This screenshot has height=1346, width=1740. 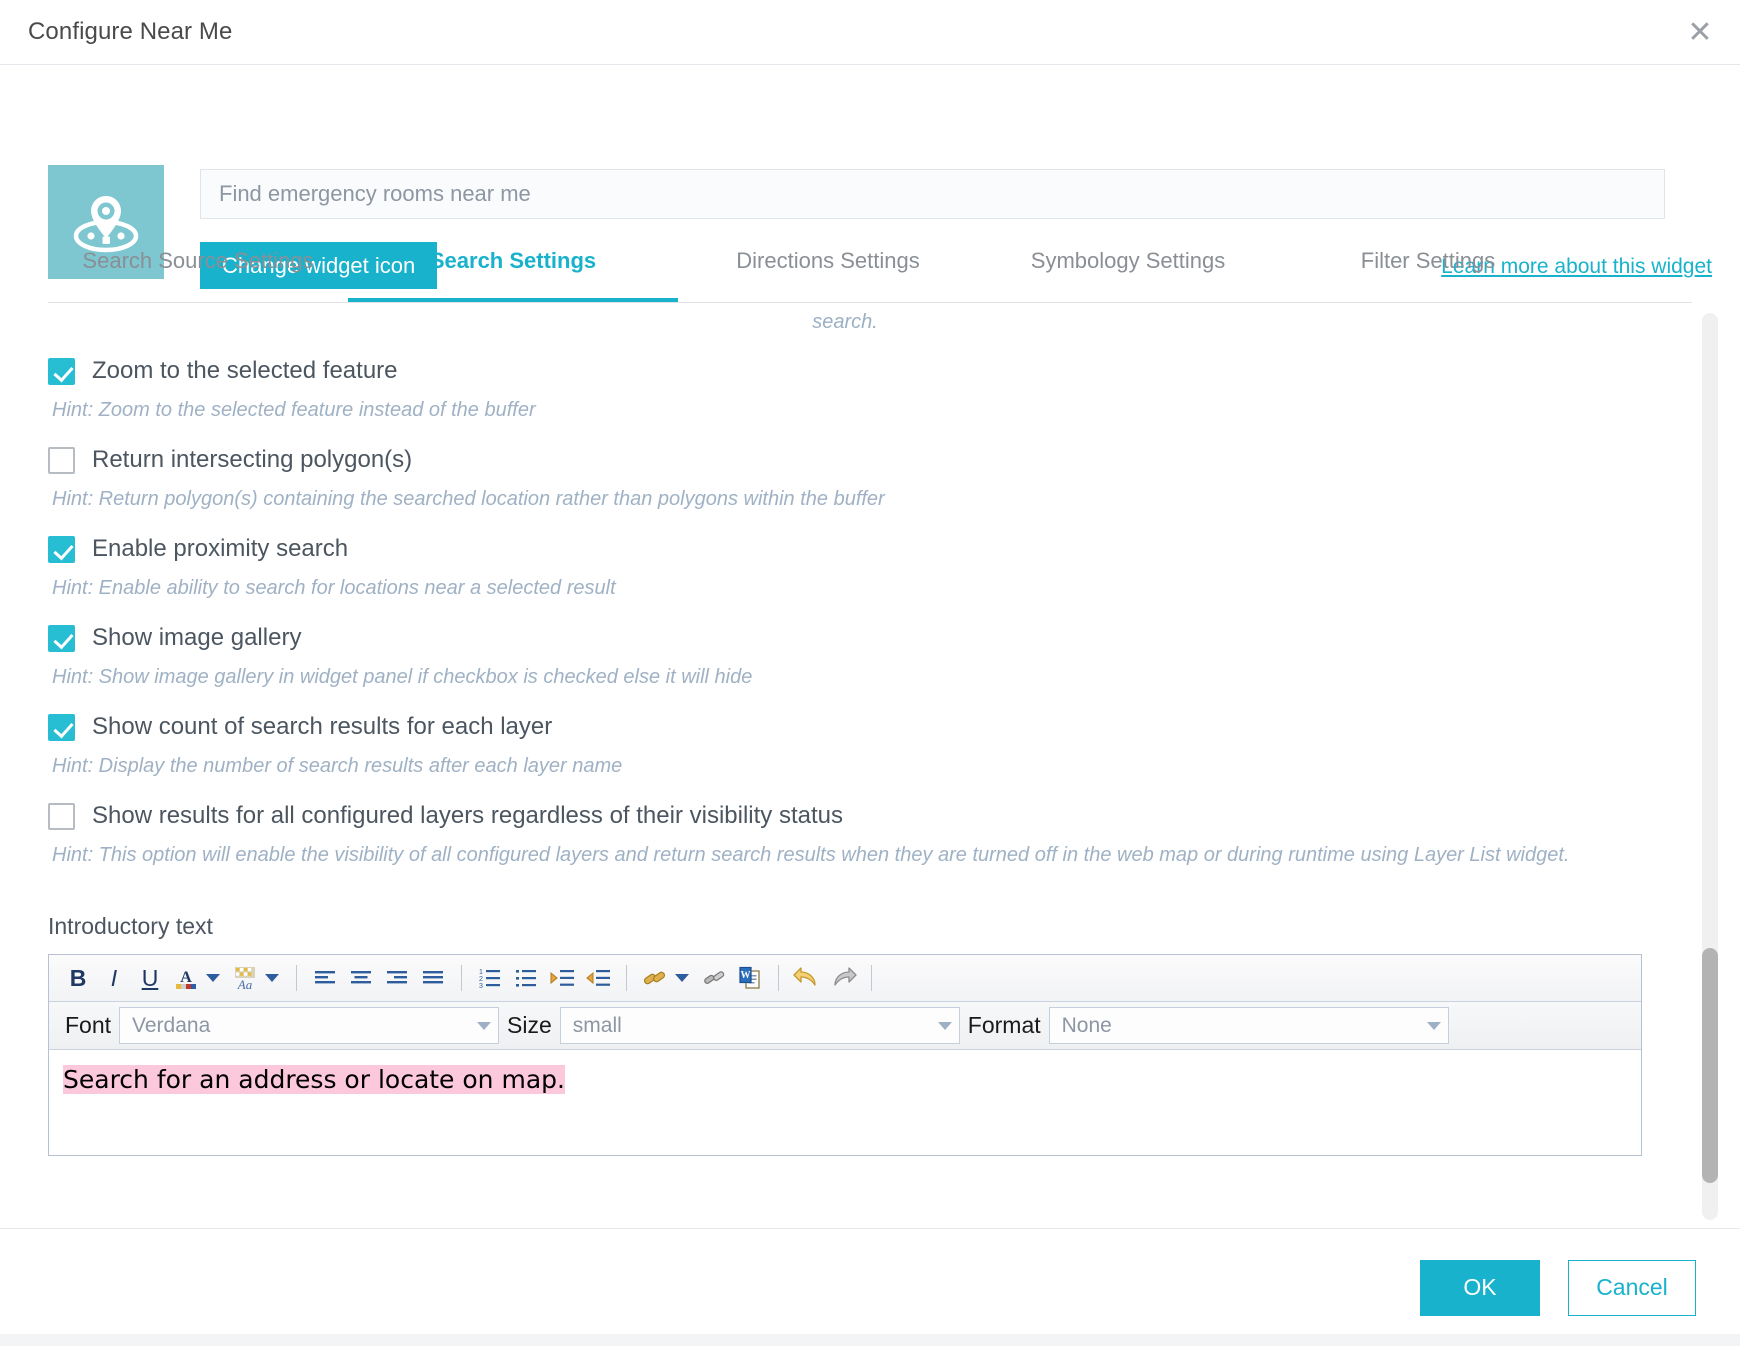 What do you see at coordinates (828, 272) in the screenshot?
I see `tab-directions-settings: Directions Settings` at bounding box center [828, 272].